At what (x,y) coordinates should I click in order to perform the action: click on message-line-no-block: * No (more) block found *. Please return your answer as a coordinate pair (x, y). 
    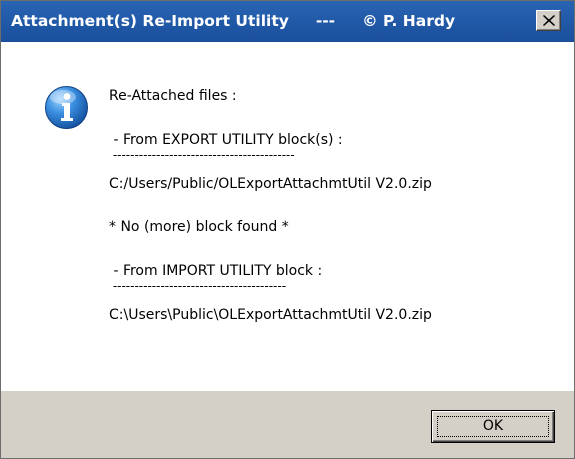
    Looking at the image, I should click on (199, 227).